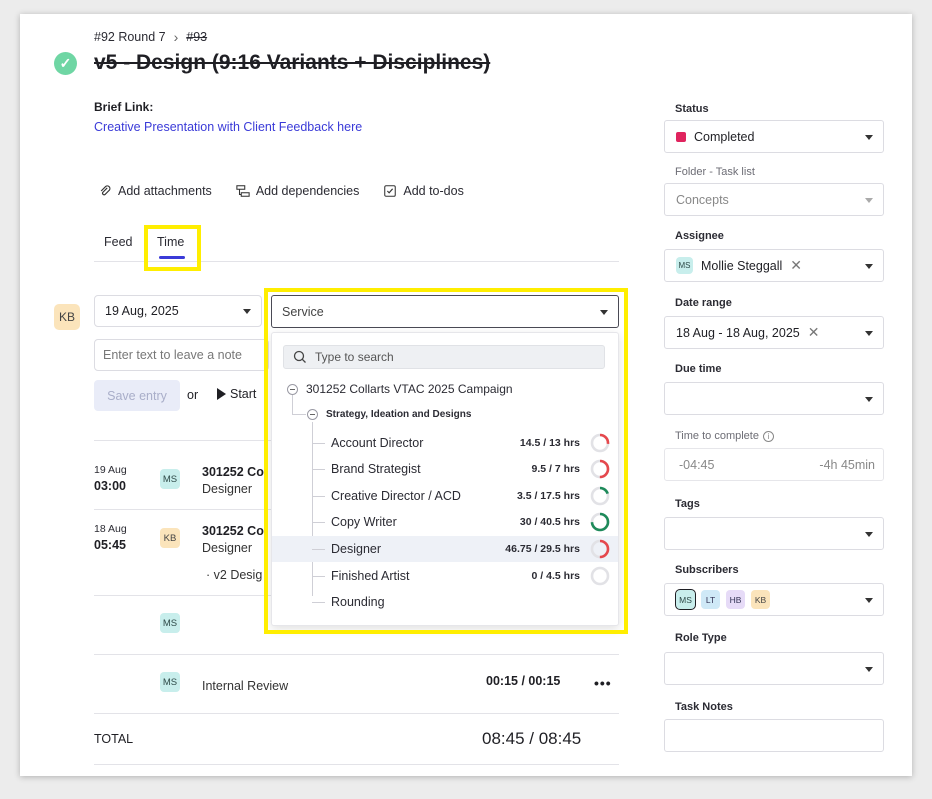 This screenshot has width=932, height=799. I want to click on date-range-select: 18 Aug - 18 Aug, 2025 ✕, so click(774, 332).